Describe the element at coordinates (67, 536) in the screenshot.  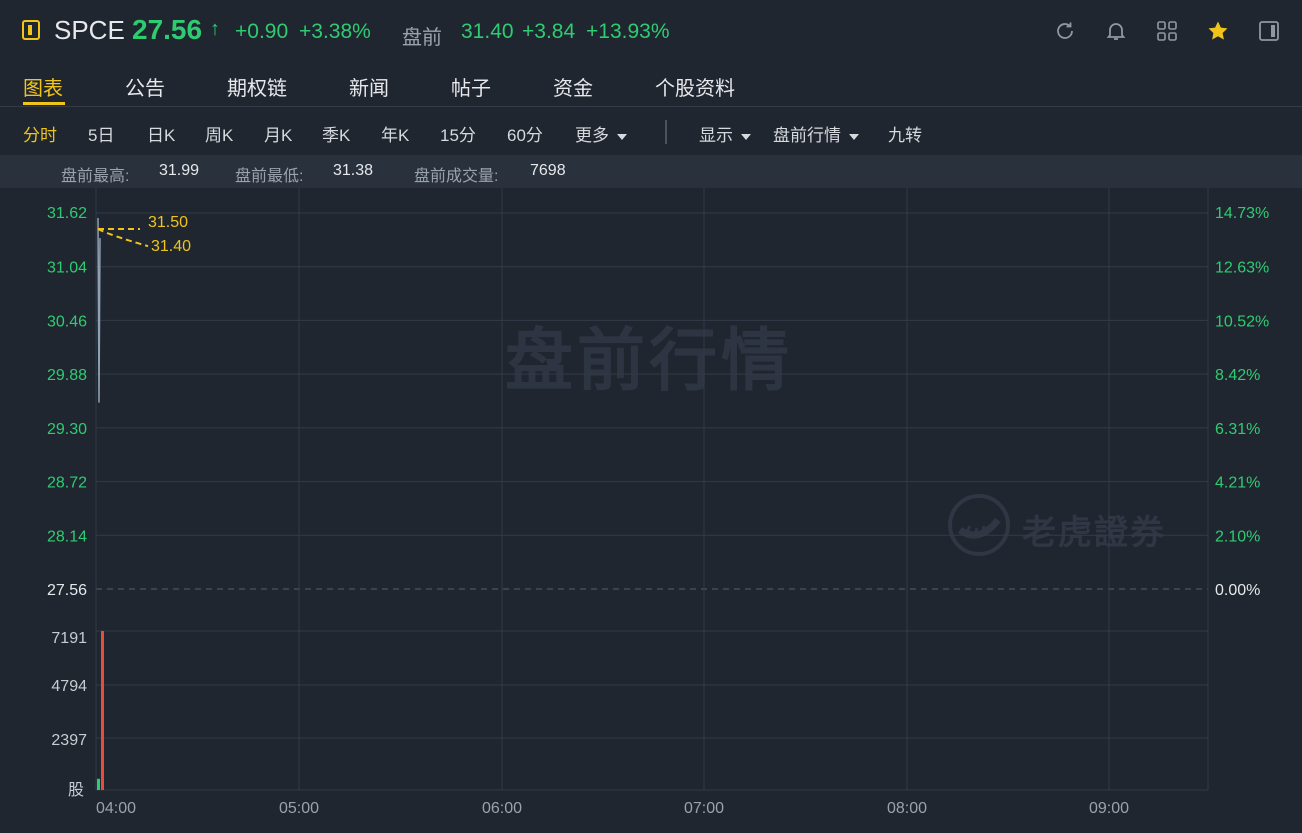
I see `price-axis-label: 28.14` at that location.